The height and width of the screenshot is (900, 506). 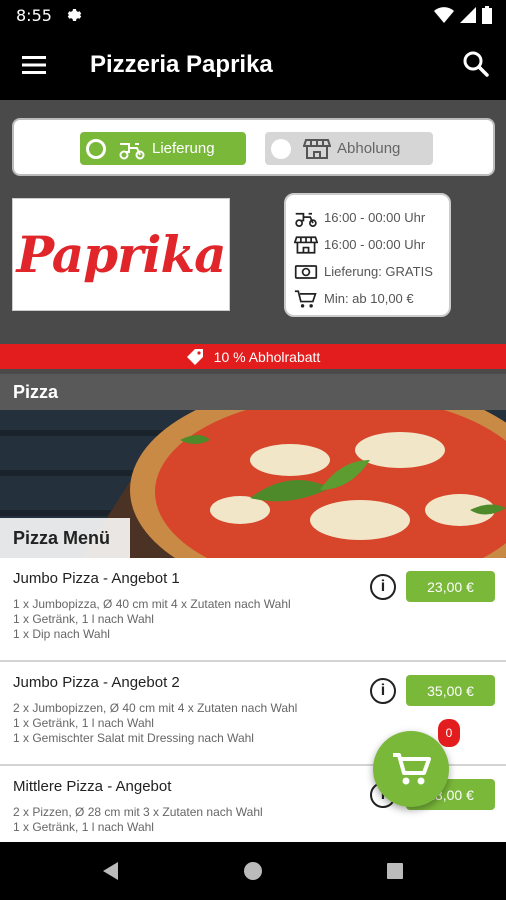 I want to click on pickup-discount-banner: 10 % Abholrabatt, so click(x=253, y=356).